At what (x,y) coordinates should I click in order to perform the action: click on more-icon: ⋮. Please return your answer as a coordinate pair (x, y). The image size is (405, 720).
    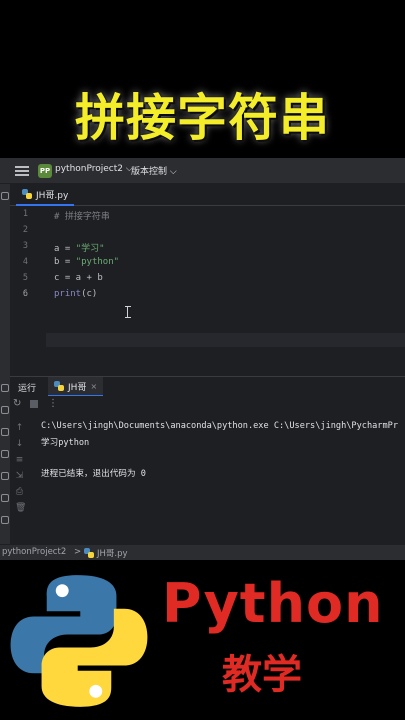
    Looking at the image, I should click on (53, 403).